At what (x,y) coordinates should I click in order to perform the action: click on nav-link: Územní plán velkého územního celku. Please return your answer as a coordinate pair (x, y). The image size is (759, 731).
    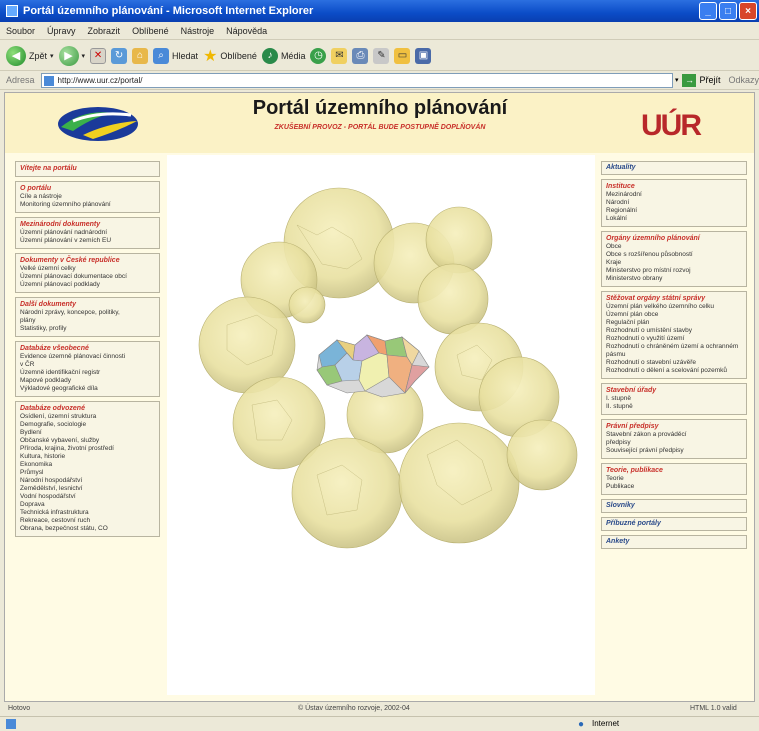
    Looking at the image, I should click on (674, 307).